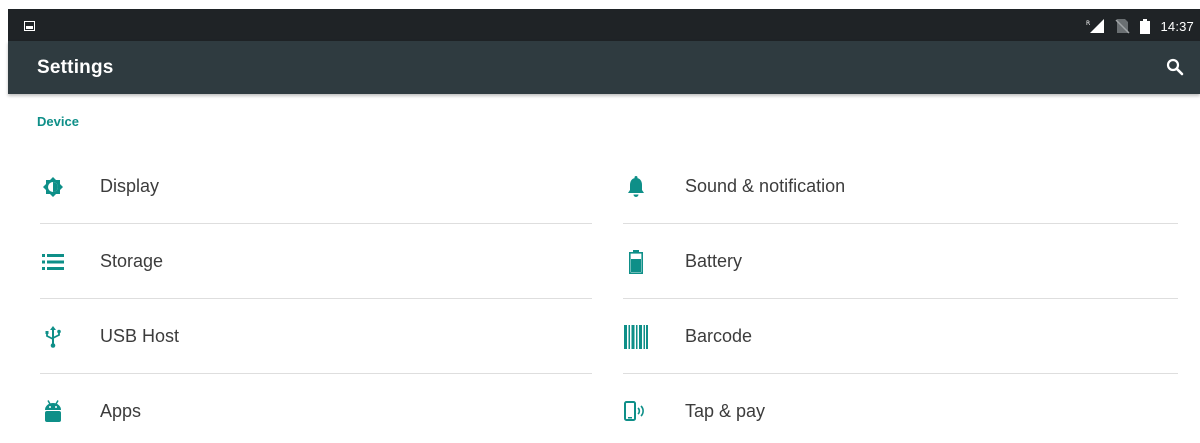 This screenshot has width=1200, height=443. What do you see at coordinates (1088, 23) in the screenshot?
I see `svg-text: R` at bounding box center [1088, 23].